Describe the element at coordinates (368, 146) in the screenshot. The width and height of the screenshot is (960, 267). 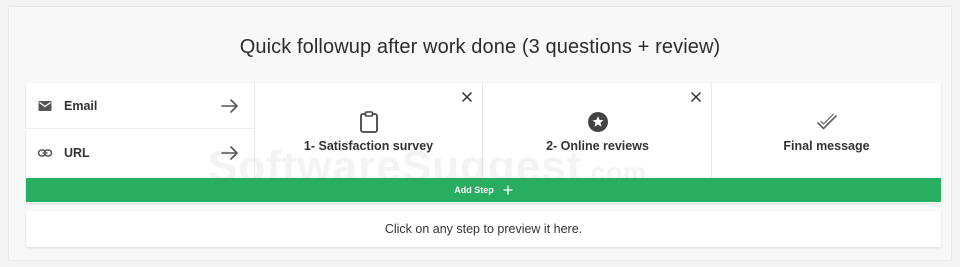
I see `step-label: 1- Satisfaction survey` at that location.